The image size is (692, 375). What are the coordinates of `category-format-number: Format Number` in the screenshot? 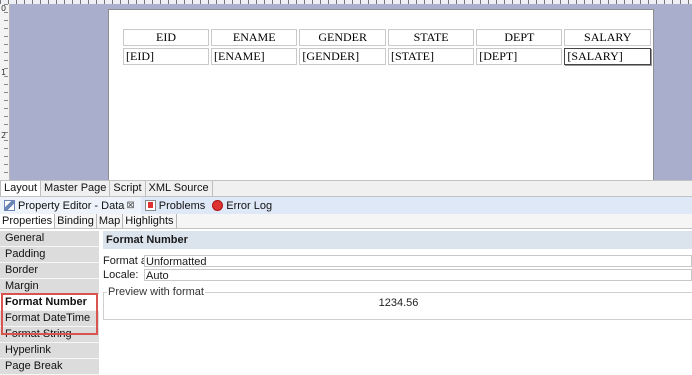 It's located at (49, 303).